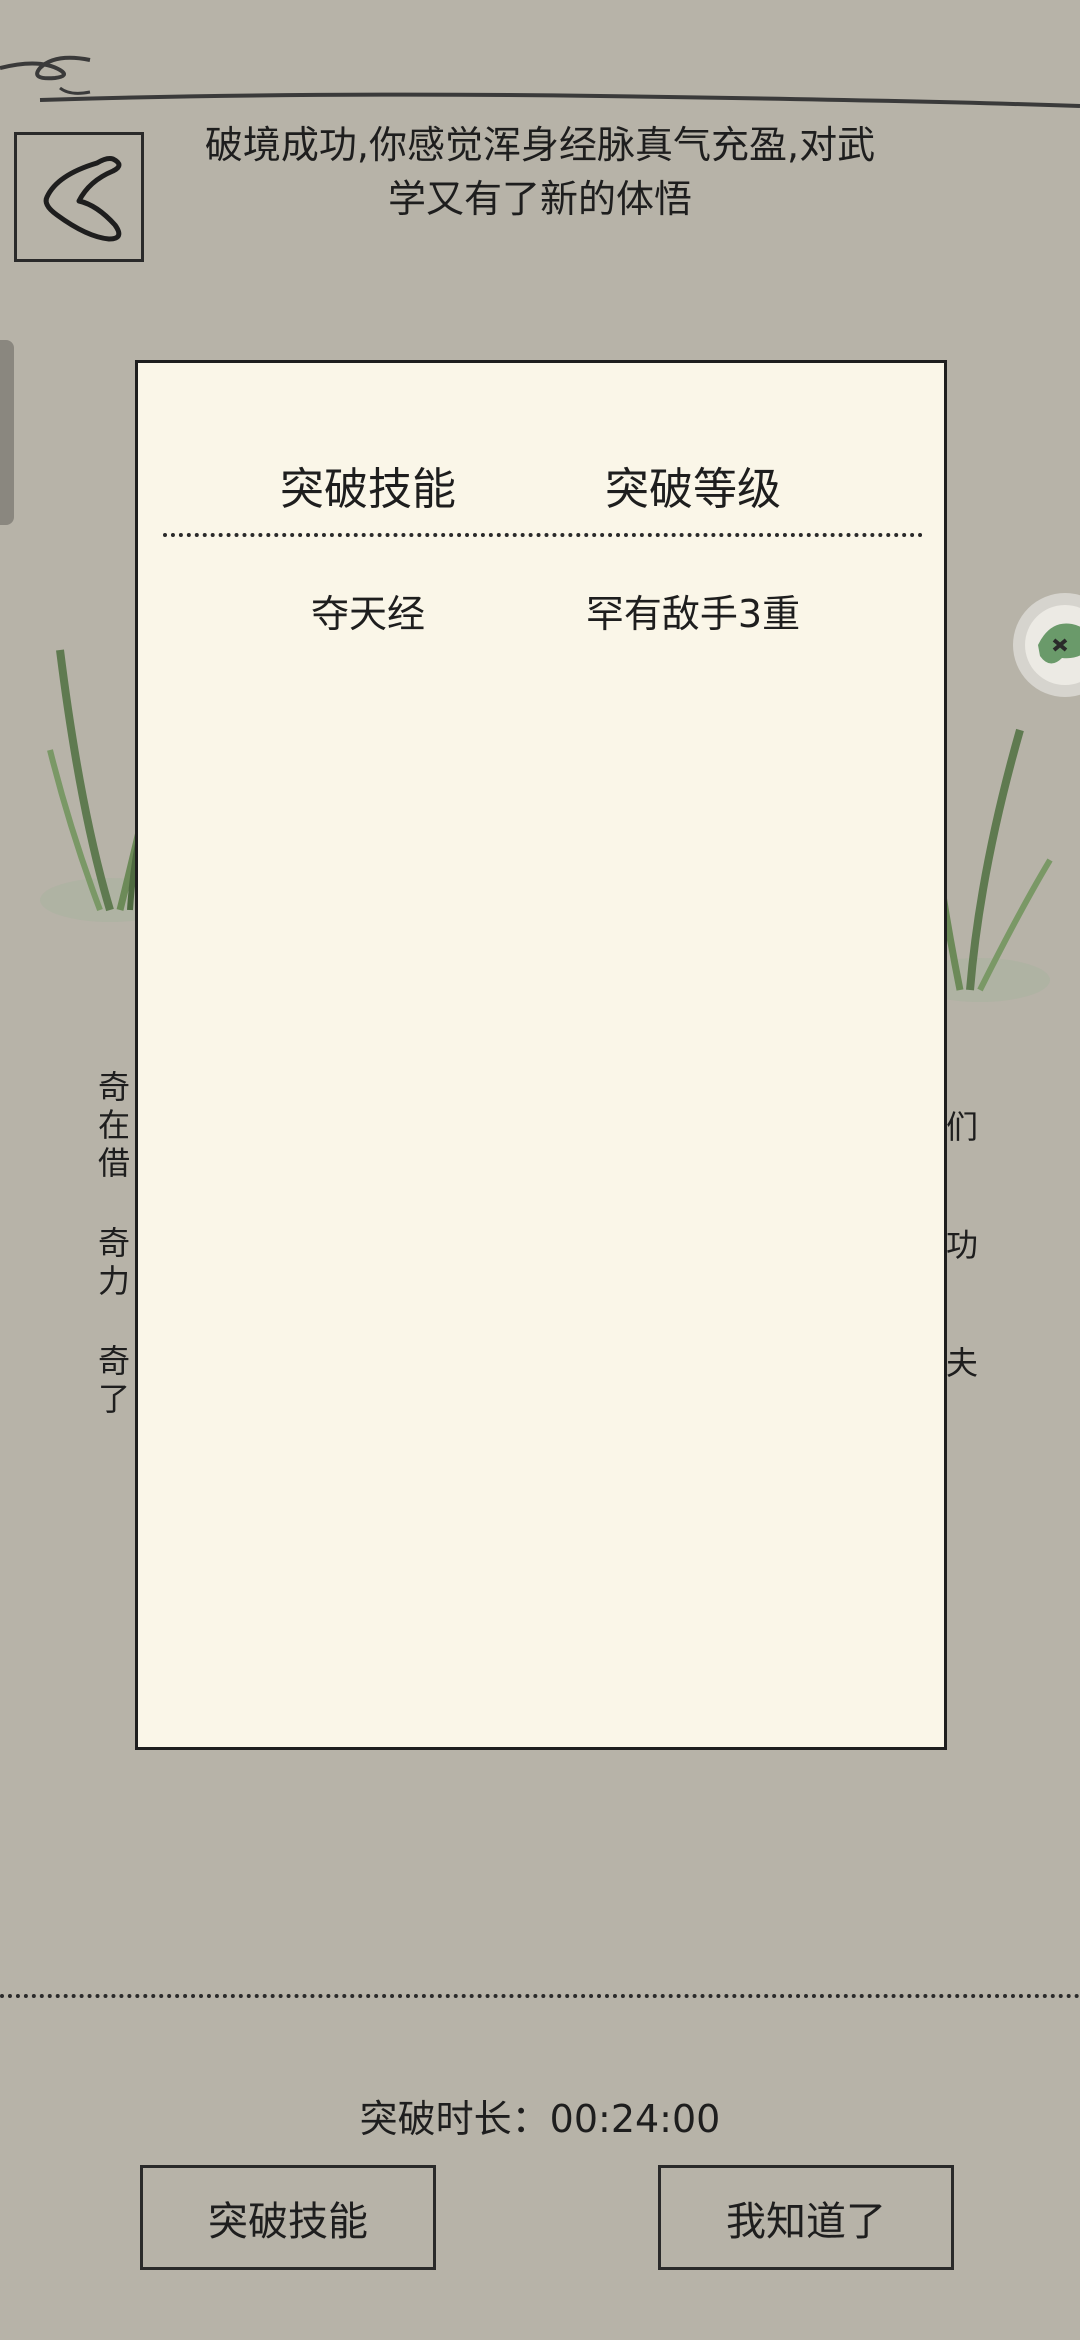  Describe the element at coordinates (114, 1399) in the screenshot. I see `bg-char: 了` at that location.